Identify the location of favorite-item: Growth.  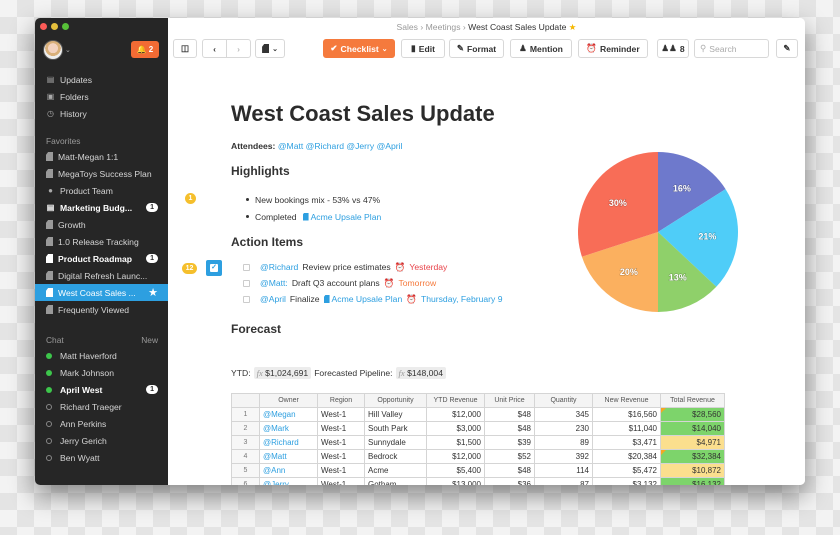
(101, 224).